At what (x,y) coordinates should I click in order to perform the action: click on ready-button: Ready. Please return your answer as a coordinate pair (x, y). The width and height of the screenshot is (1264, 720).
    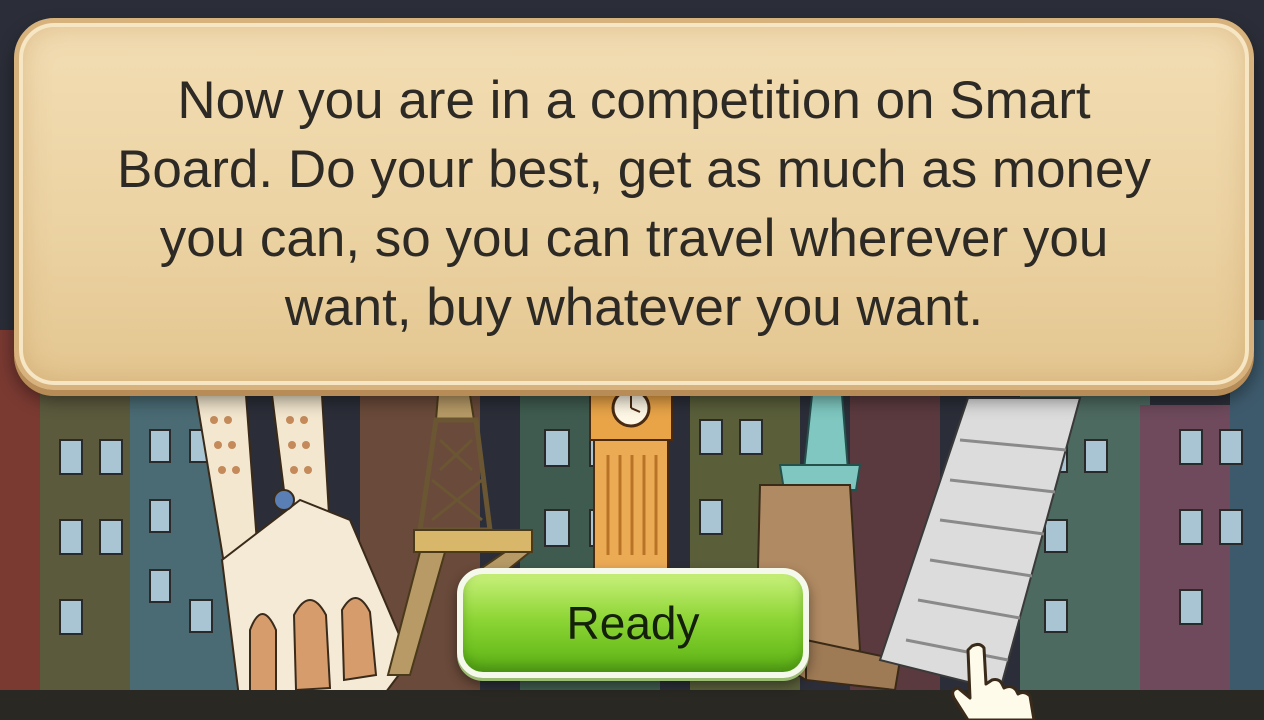
    Looking at the image, I should click on (633, 623).